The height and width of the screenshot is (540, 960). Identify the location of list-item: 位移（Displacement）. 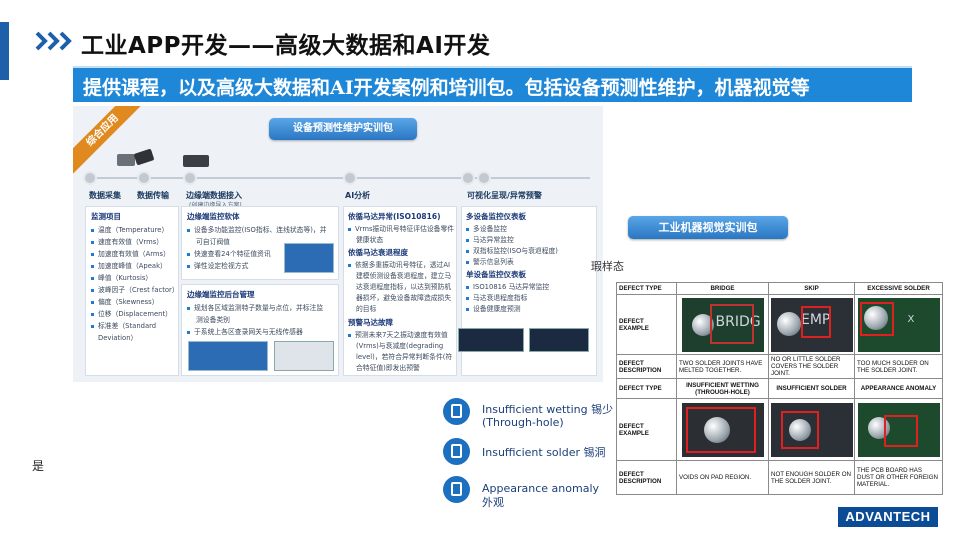
(135, 314).